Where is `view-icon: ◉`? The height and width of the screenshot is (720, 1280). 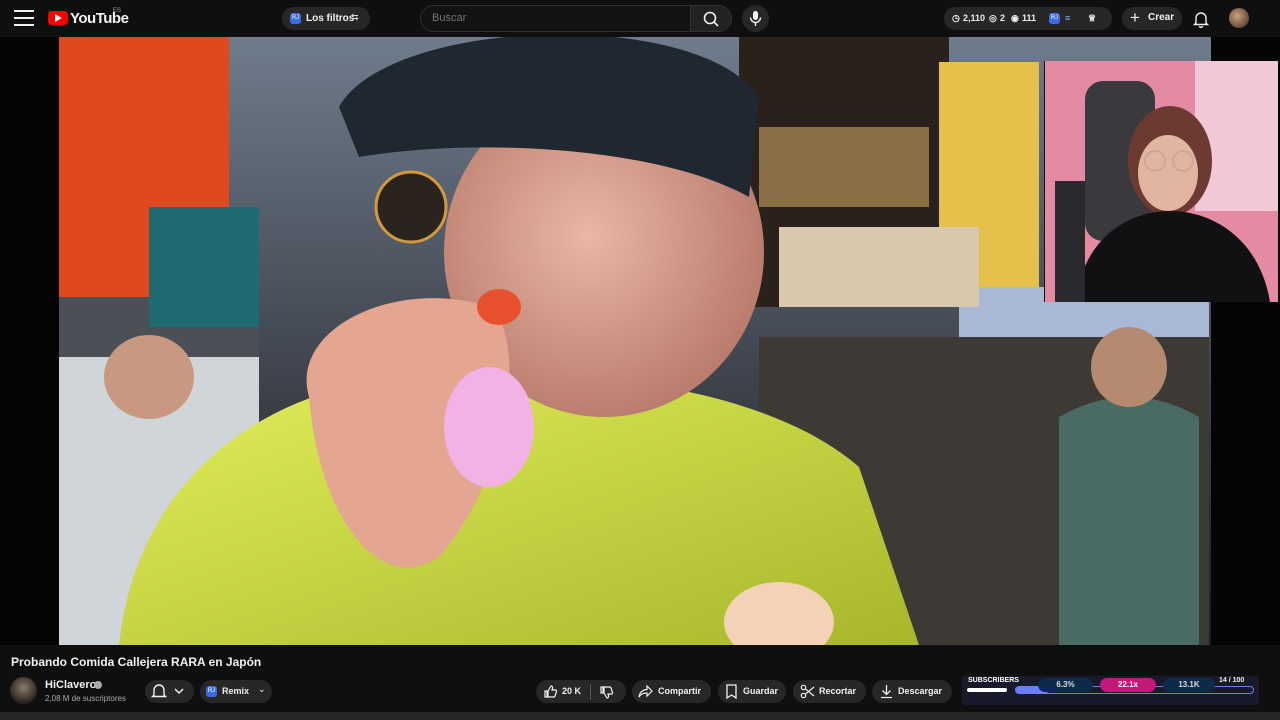
view-icon: ◉ is located at coordinates (1015, 18).